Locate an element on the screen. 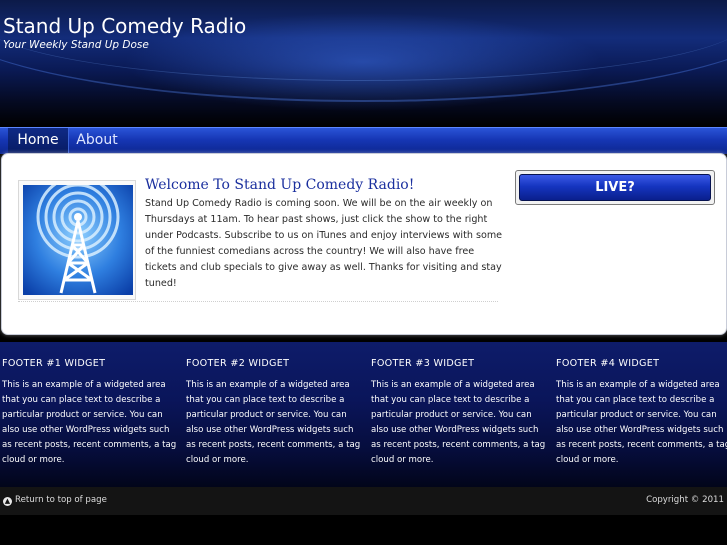 This screenshot has height=545, width=727. nav-item-about: About is located at coordinates (97, 141).